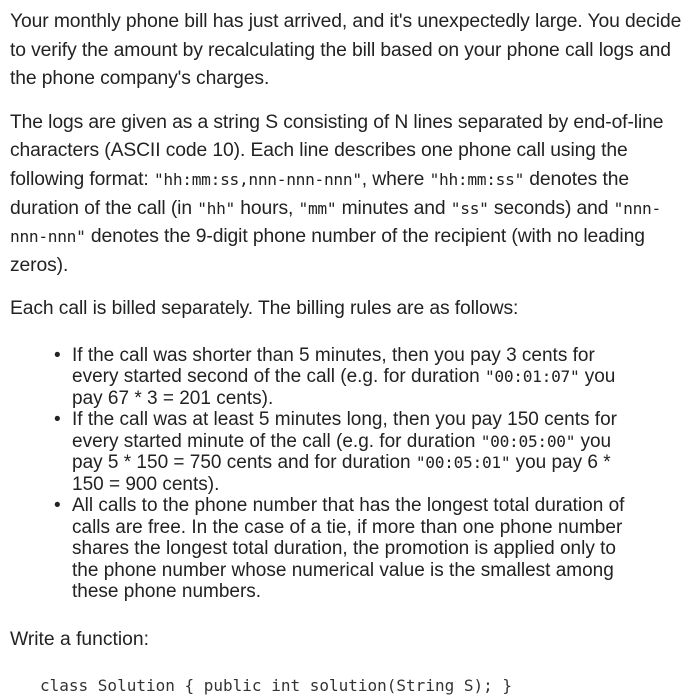 The image size is (691, 697). Describe the element at coordinates (395, 179) in the screenshot. I see `text-span: , where` at that location.